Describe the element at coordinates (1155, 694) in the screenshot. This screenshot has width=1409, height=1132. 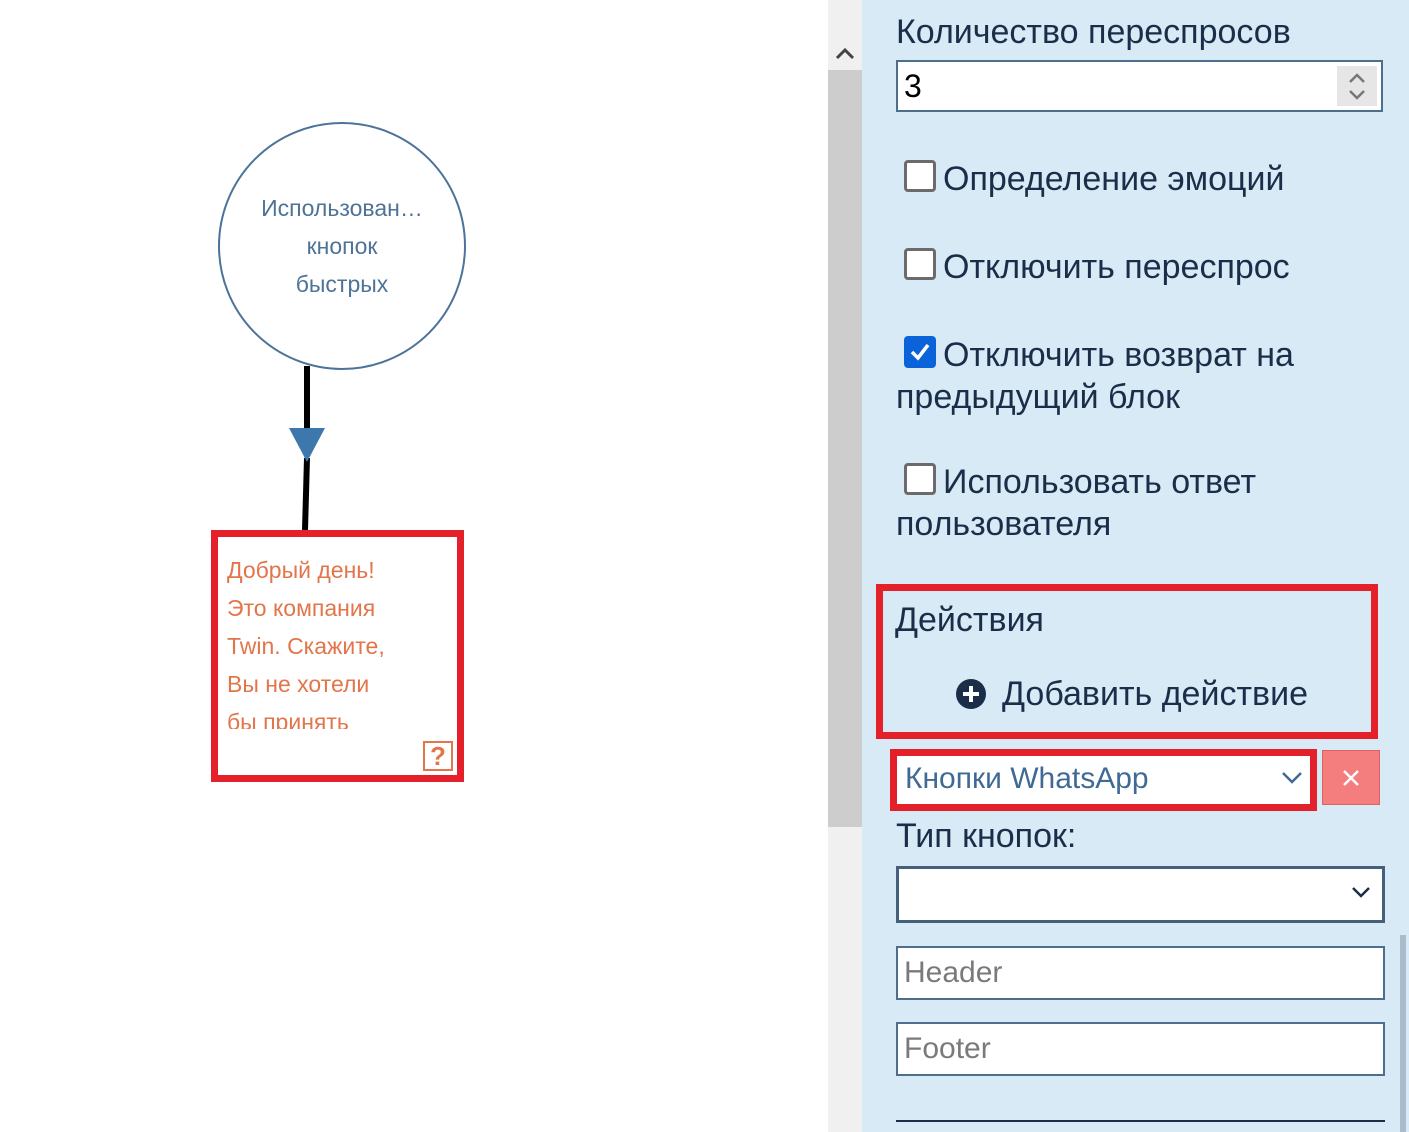
I see `add-action-label: Добавить действие` at that location.